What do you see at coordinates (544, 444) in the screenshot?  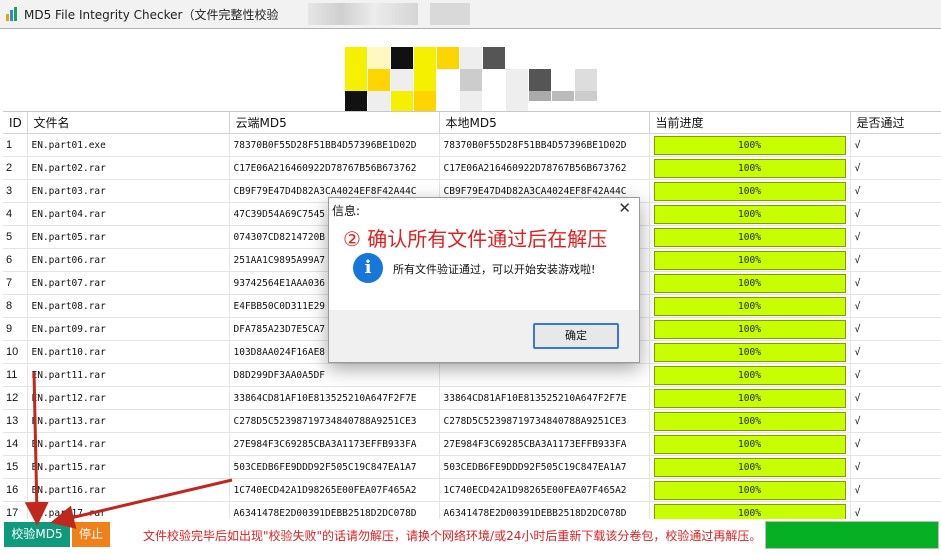 I see `row-local-md5: 27E984F3C69285CBA3A1173EFFB933FA` at bounding box center [544, 444].